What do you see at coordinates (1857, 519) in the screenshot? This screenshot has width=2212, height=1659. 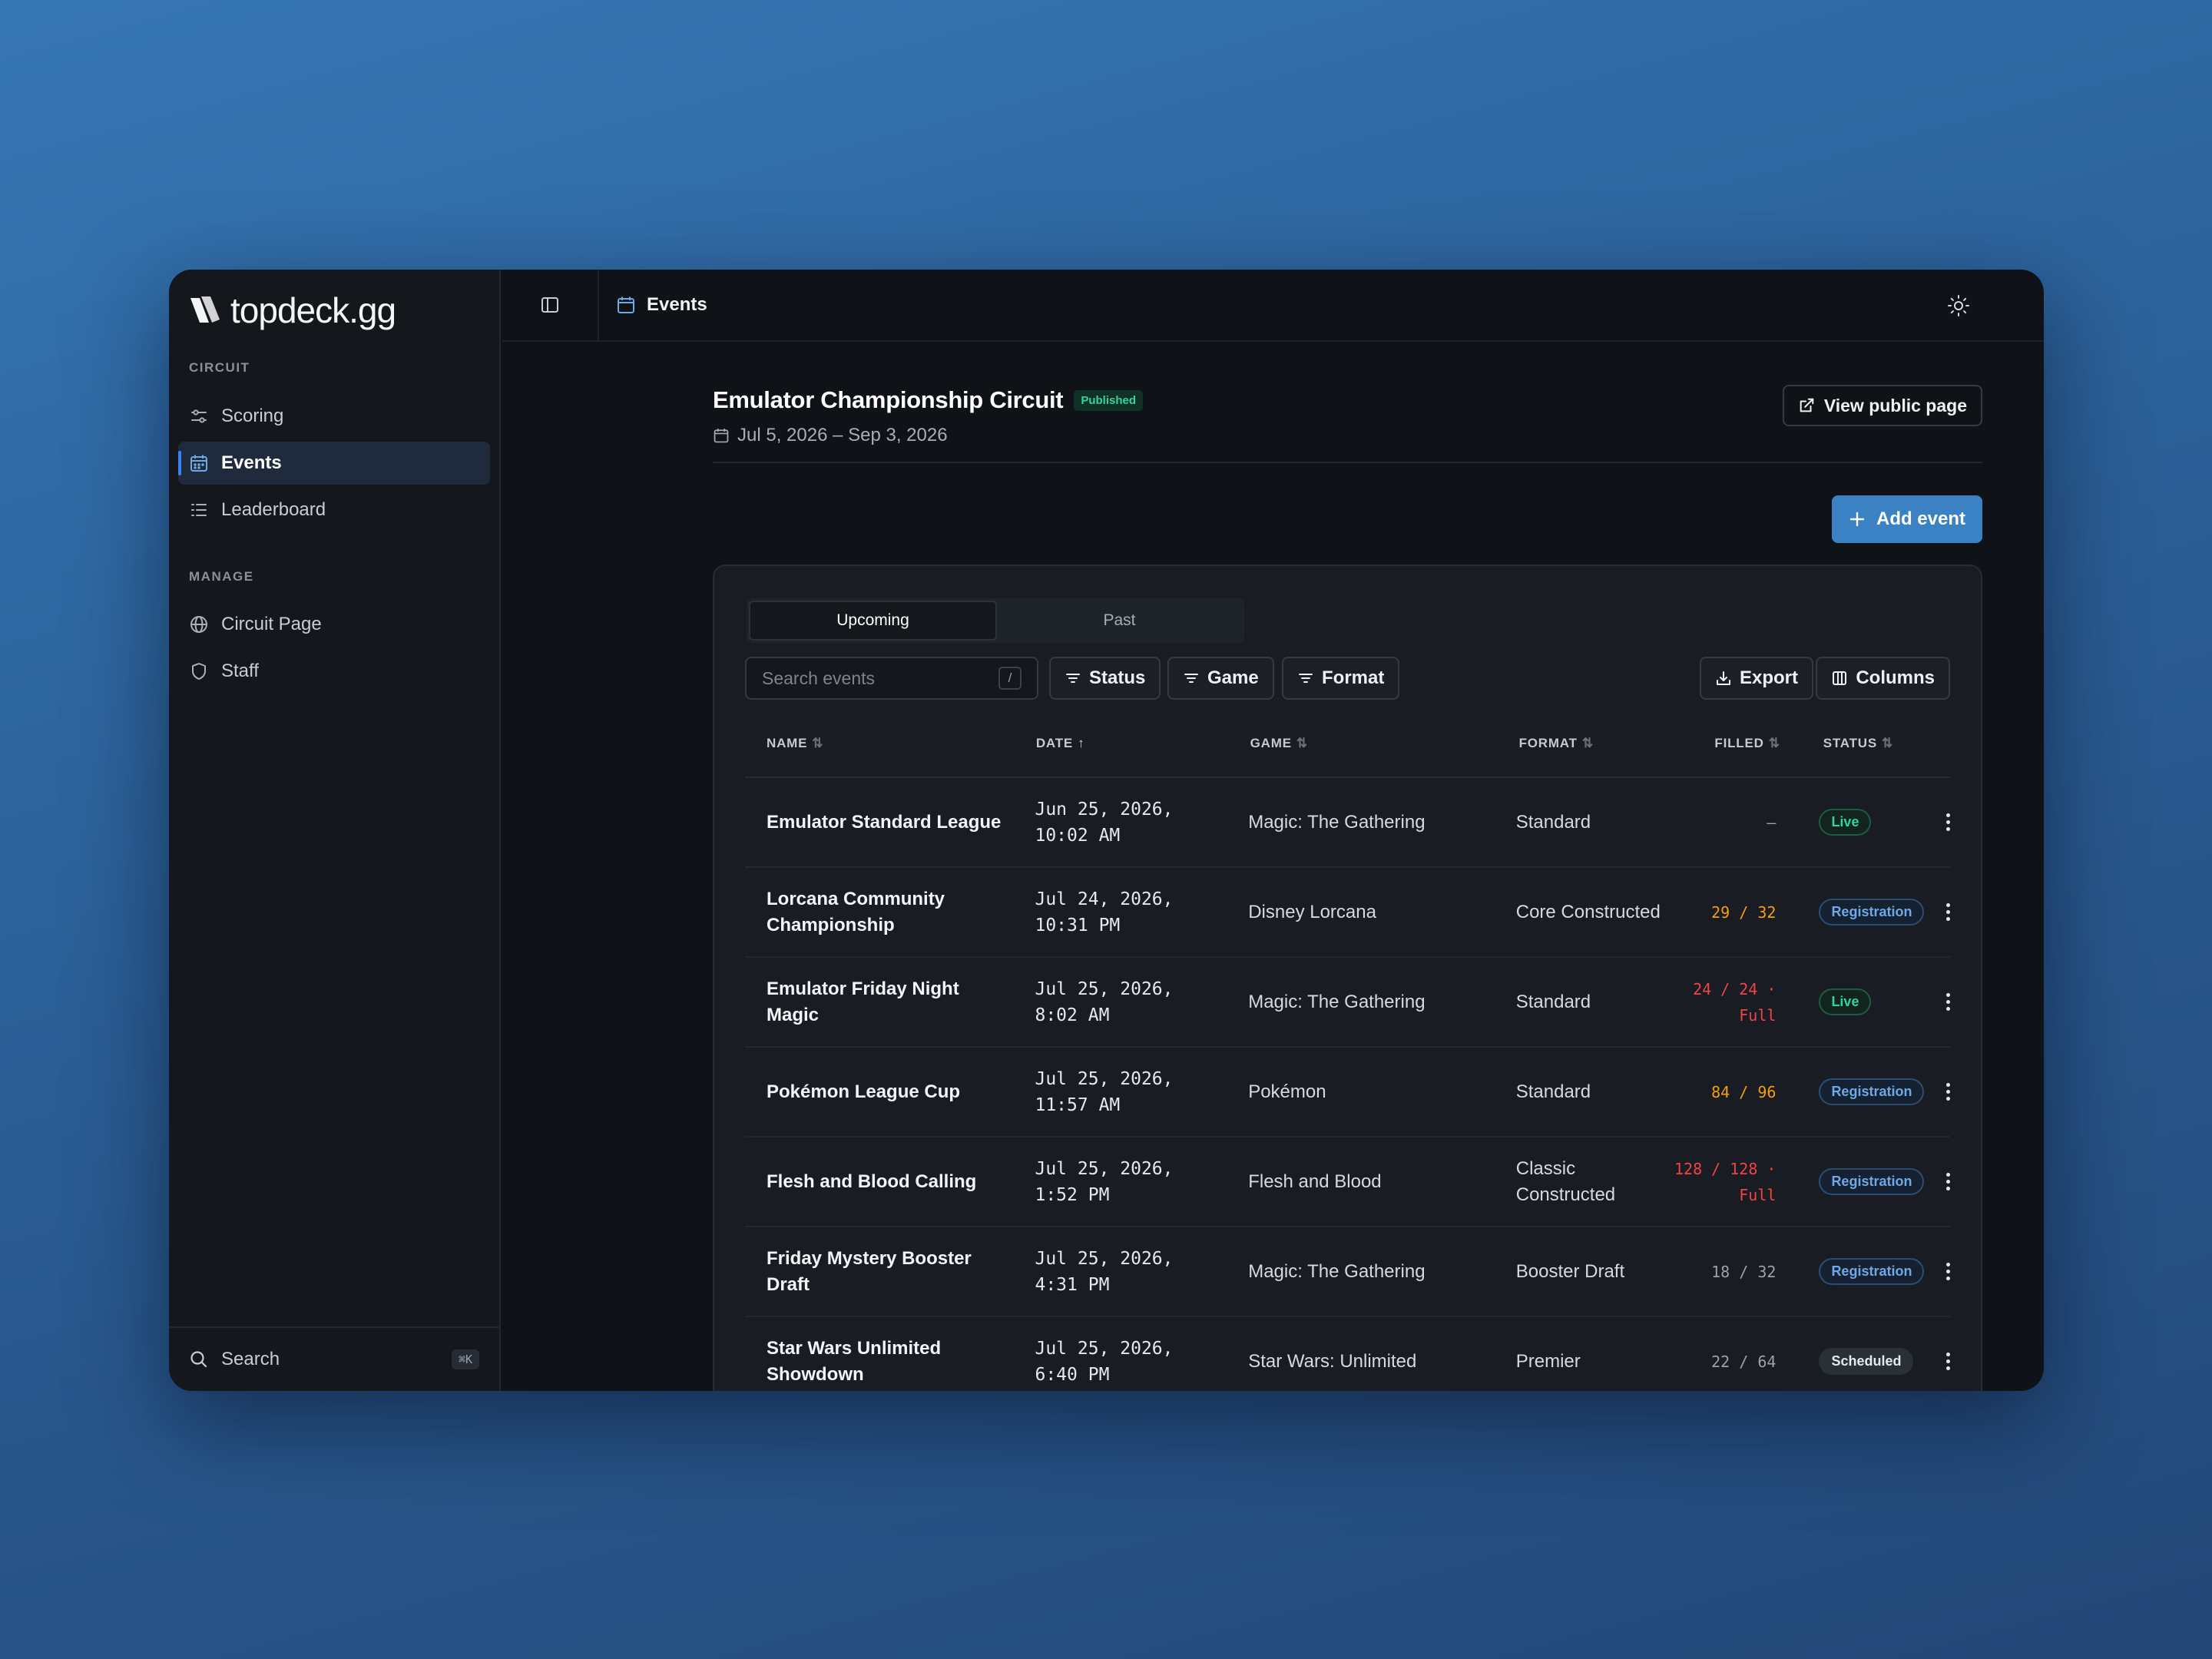 I see `plus-icon` at bounding box center [1857, 519].